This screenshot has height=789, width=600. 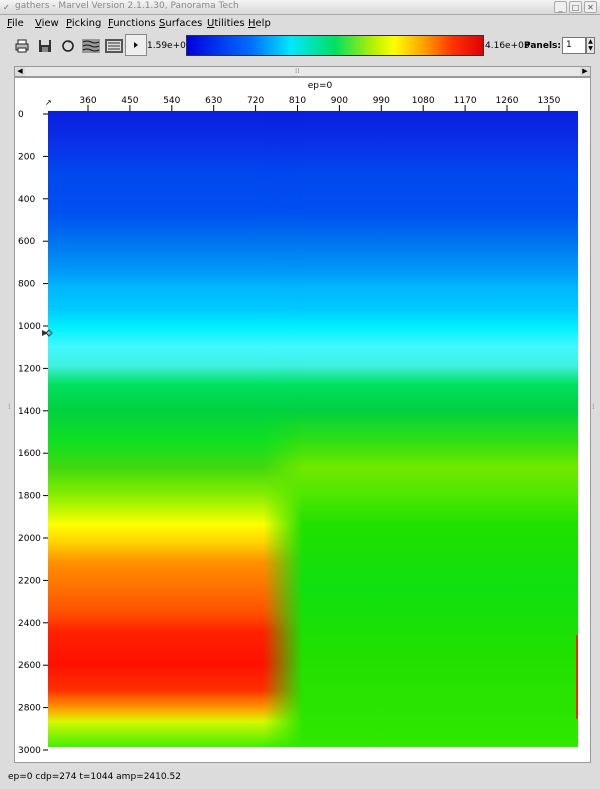 What do you see at coordinates (29, 539) in the screenshot?
I see `y-tick-label: 2000` at bounding box center [29, 539].